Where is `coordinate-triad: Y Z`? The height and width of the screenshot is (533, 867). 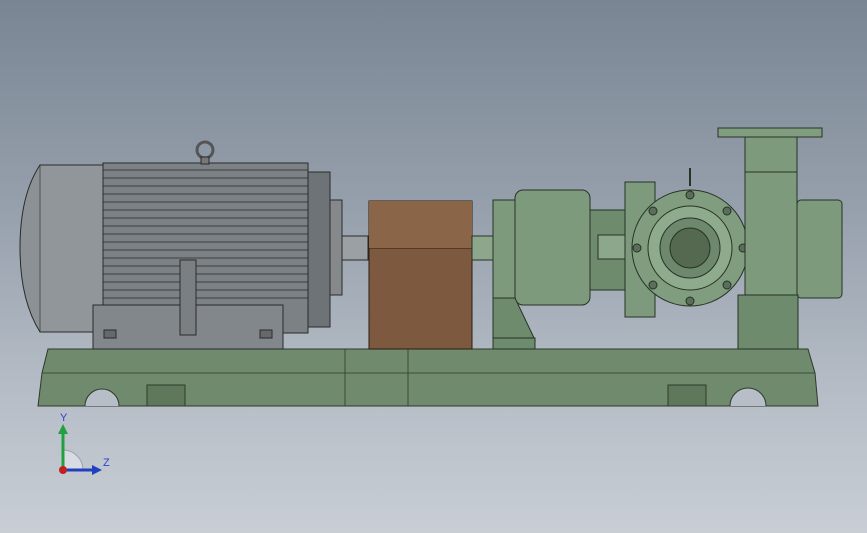 coordinate-triad: Y Z is located at coordinates (85, 450).